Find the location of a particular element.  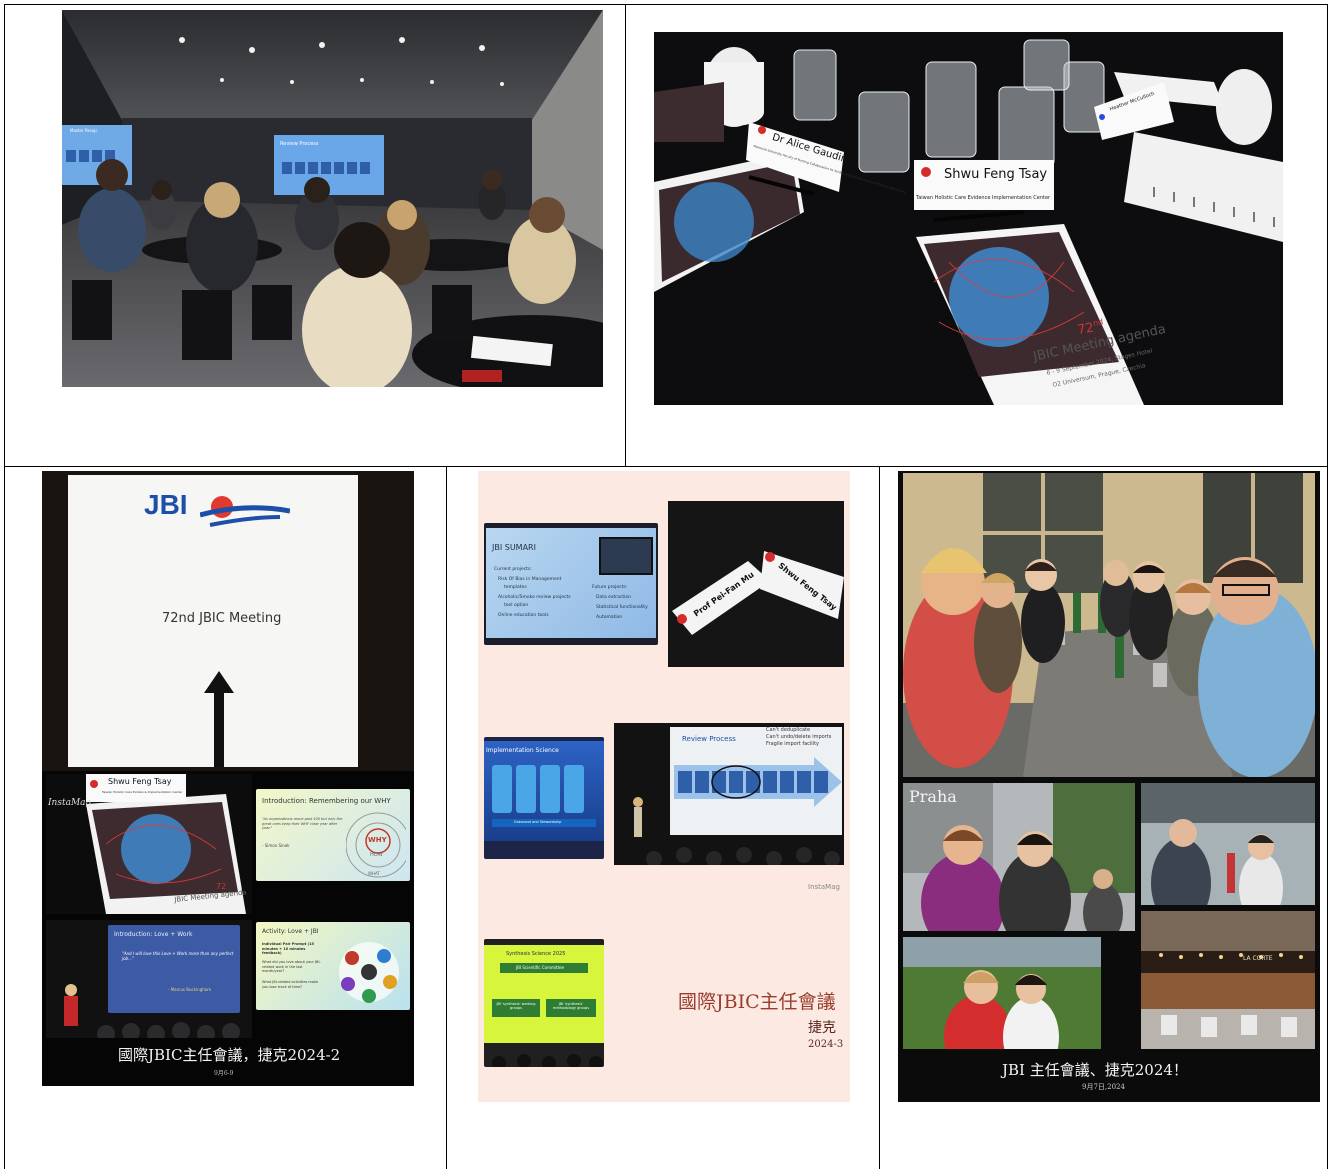

collage2-date: 2024-3 is located at coordinates (826, 1044).